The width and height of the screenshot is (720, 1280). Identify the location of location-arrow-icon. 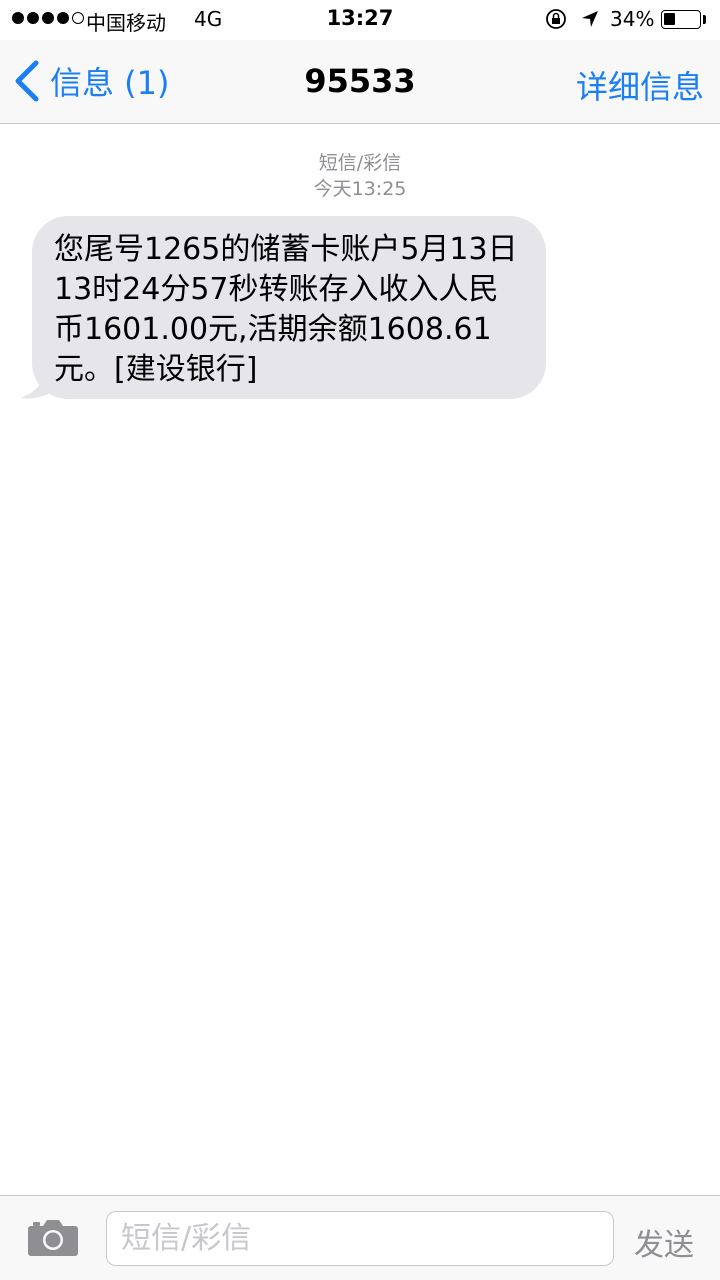
(590, 19).